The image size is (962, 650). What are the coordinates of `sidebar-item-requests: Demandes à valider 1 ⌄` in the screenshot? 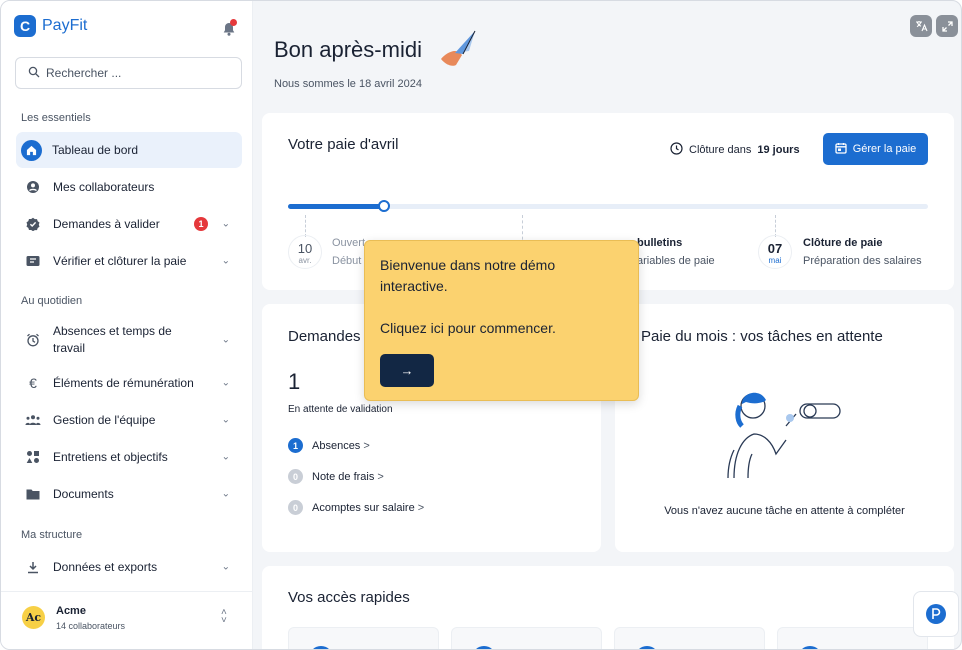 It's located at (129, 224).